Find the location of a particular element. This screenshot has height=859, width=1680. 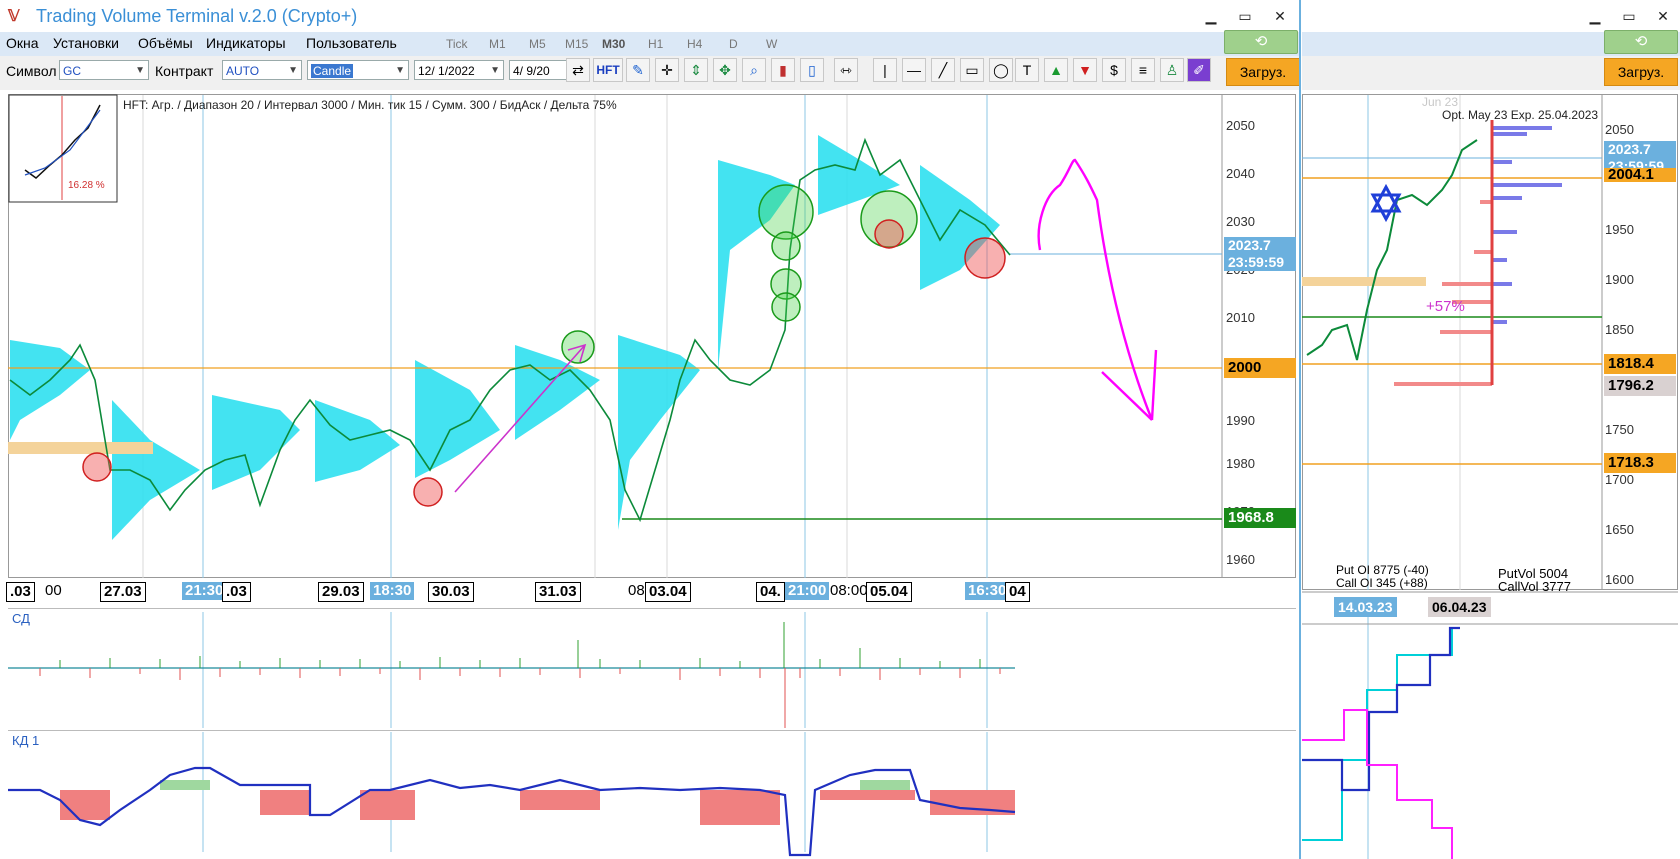

price-tick: 1750 is located at coordinates (1619, 429).